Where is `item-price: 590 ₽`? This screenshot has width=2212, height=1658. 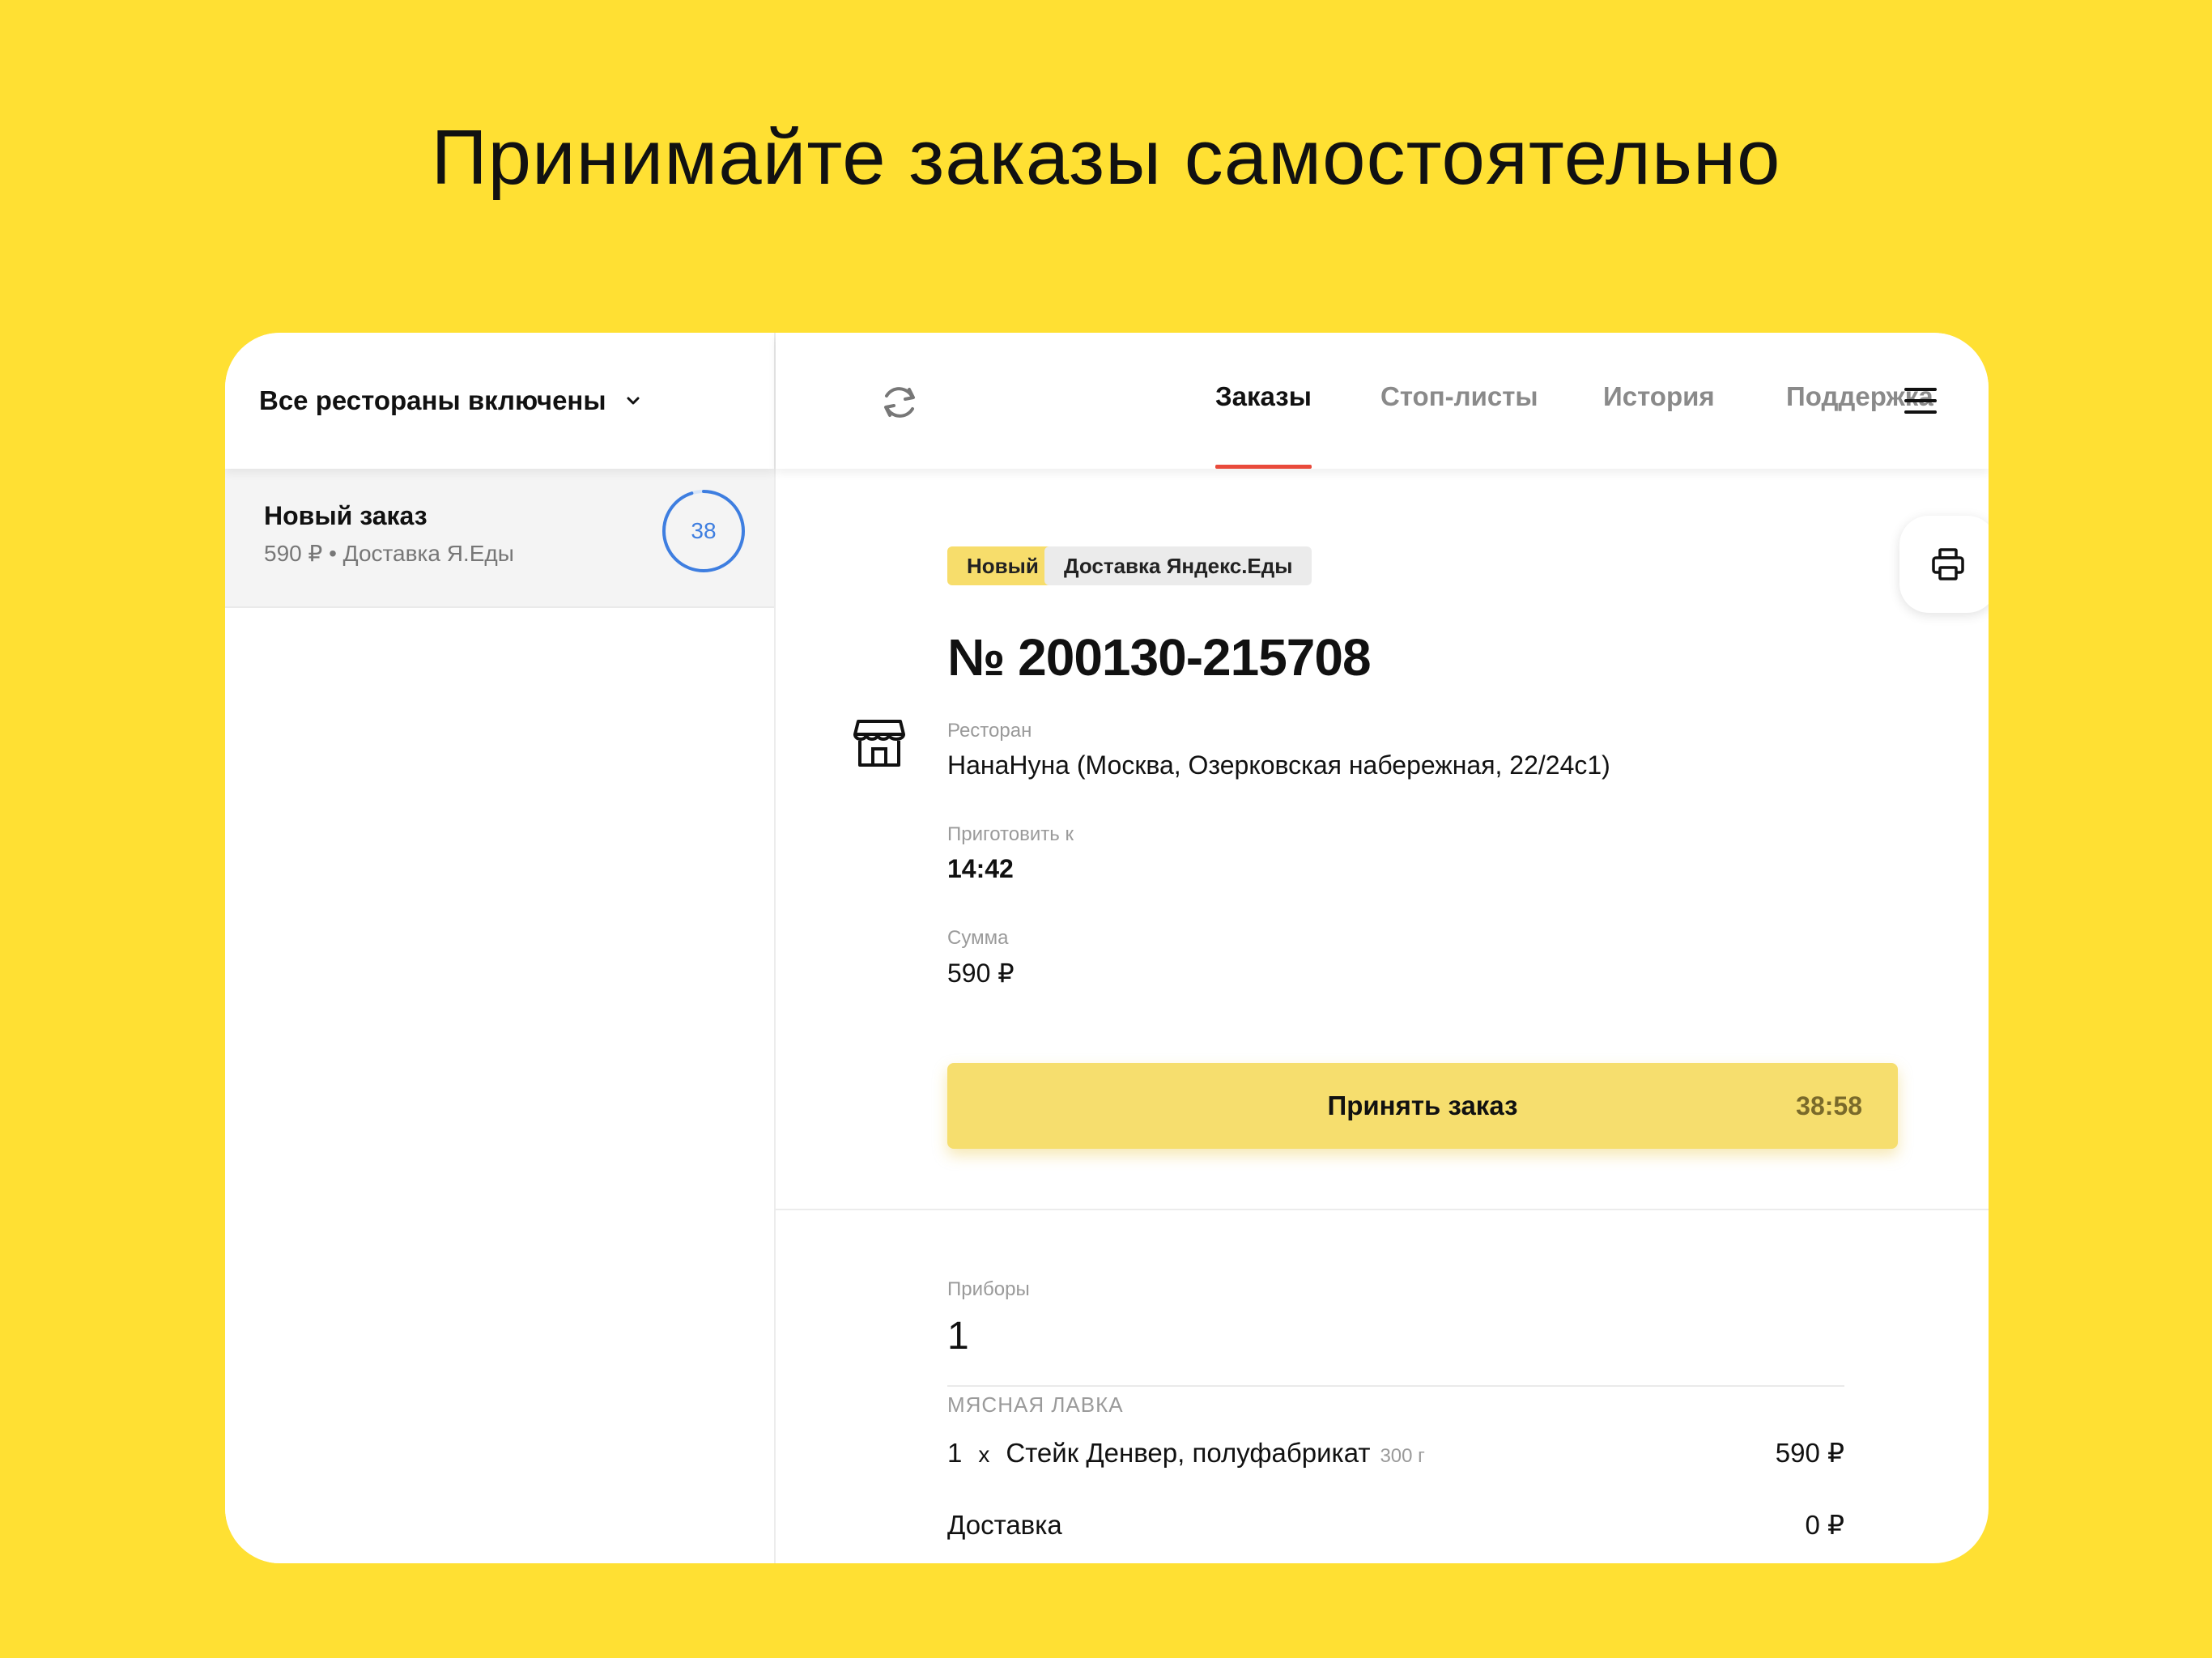 item-price: 590 ₽ is located at coordinates (1810, 1453).